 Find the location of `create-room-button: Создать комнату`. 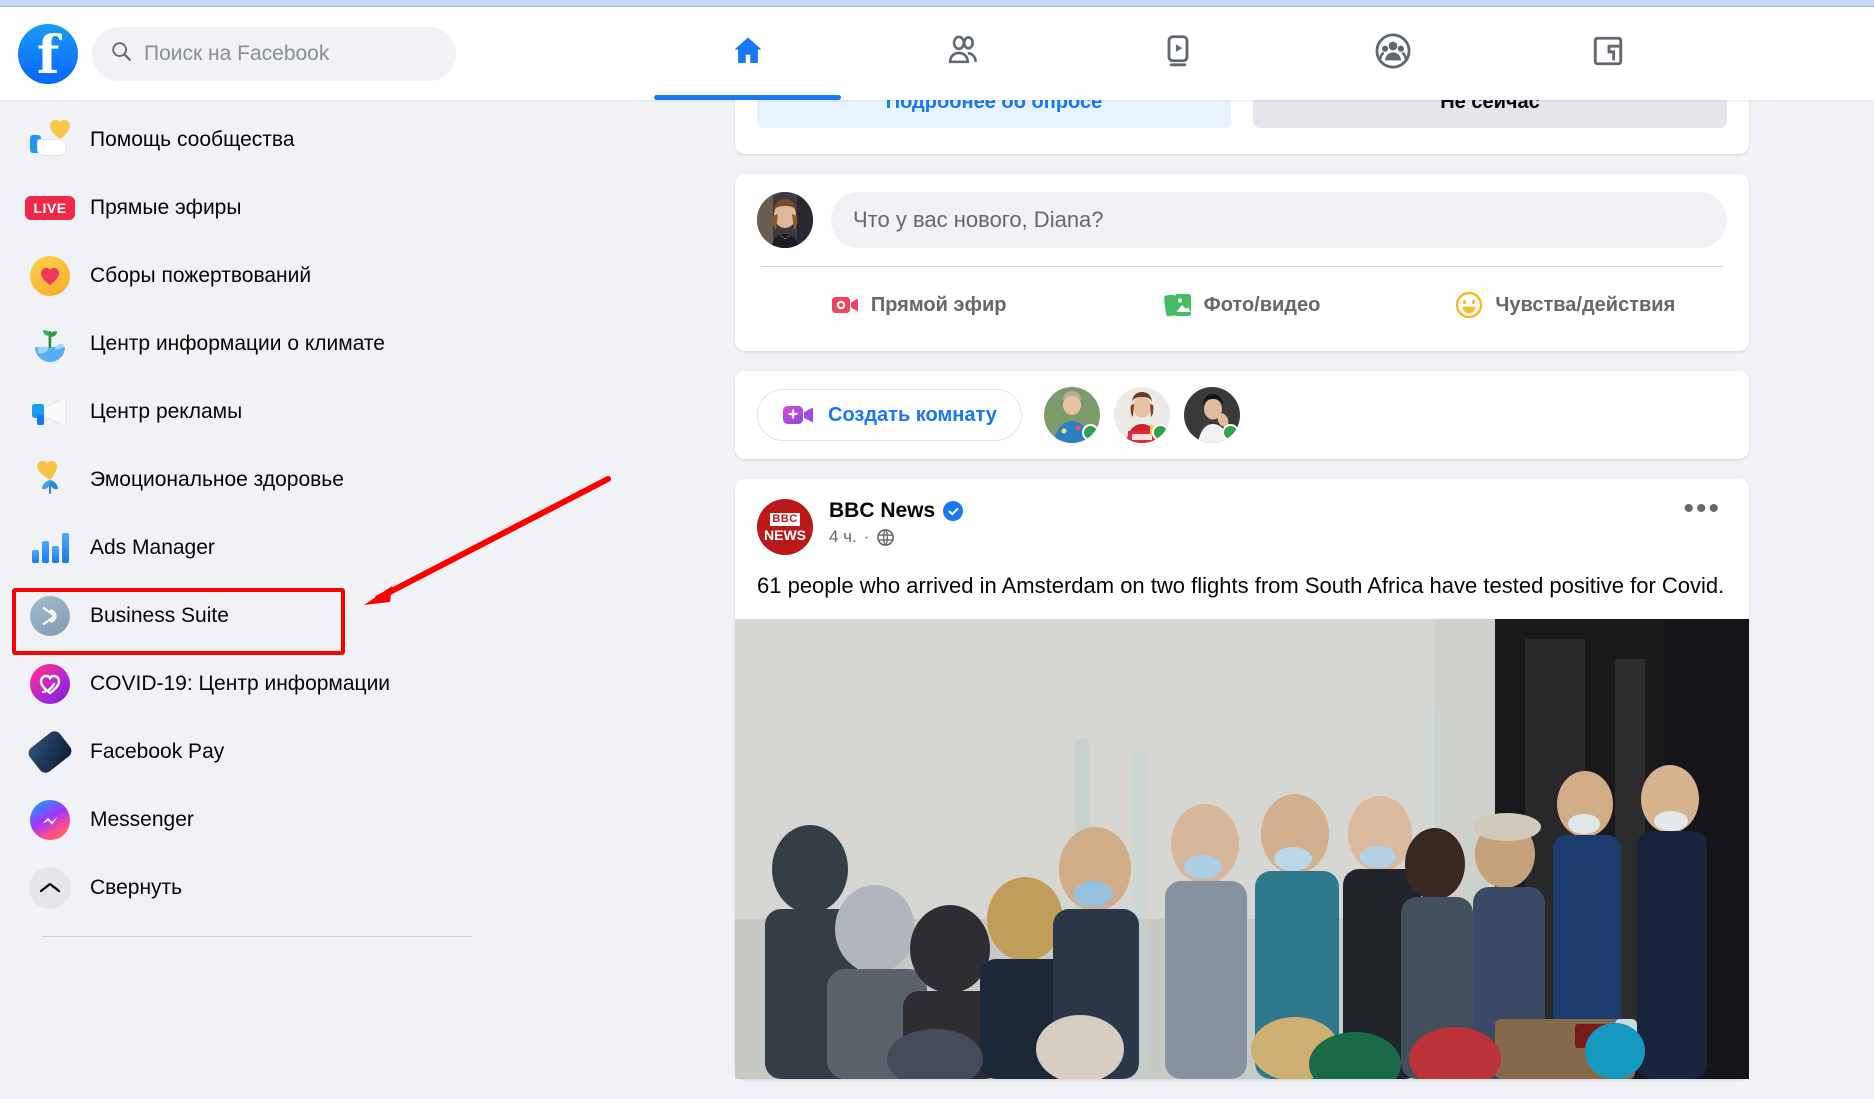

create-room-button: Создать комнату is located at coordinates (889, 415).